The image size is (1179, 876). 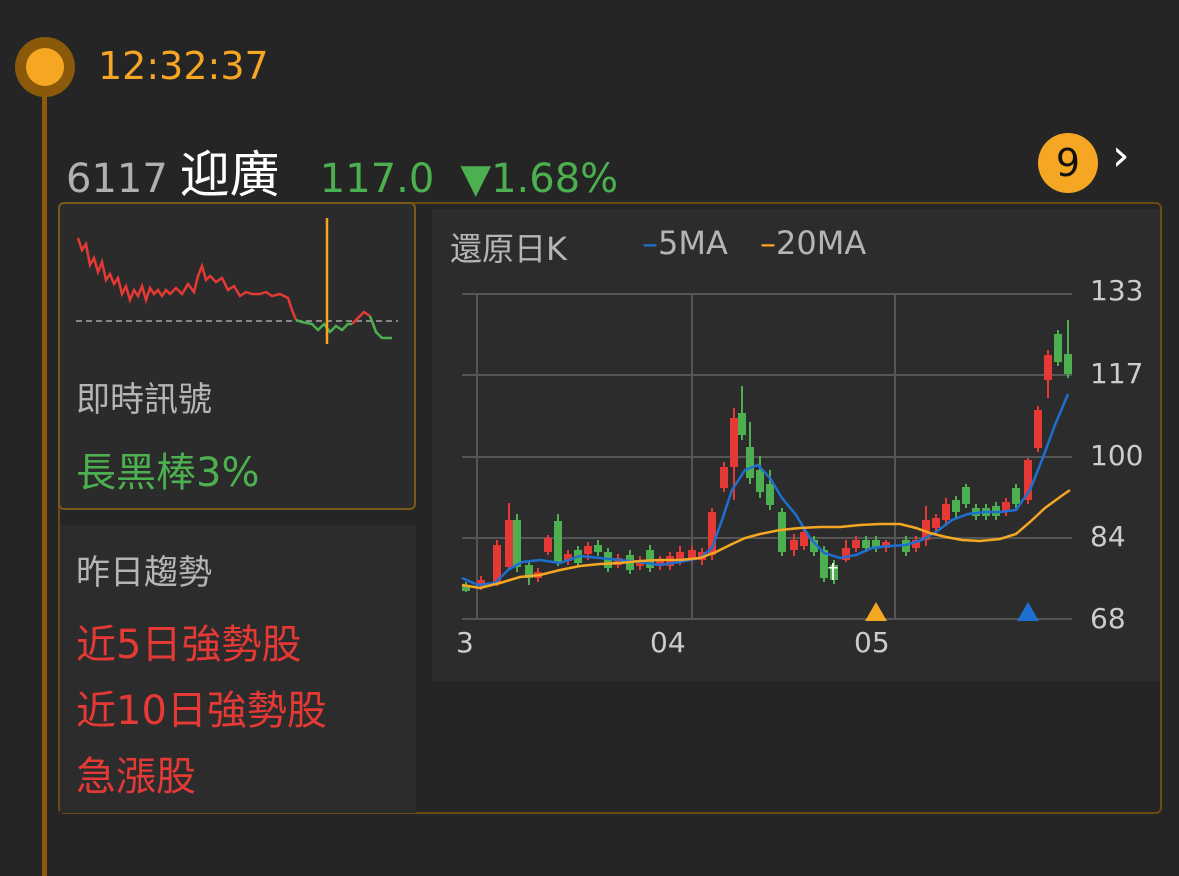 I want to click on y-tick: 68, so click(x=1108, y=618).